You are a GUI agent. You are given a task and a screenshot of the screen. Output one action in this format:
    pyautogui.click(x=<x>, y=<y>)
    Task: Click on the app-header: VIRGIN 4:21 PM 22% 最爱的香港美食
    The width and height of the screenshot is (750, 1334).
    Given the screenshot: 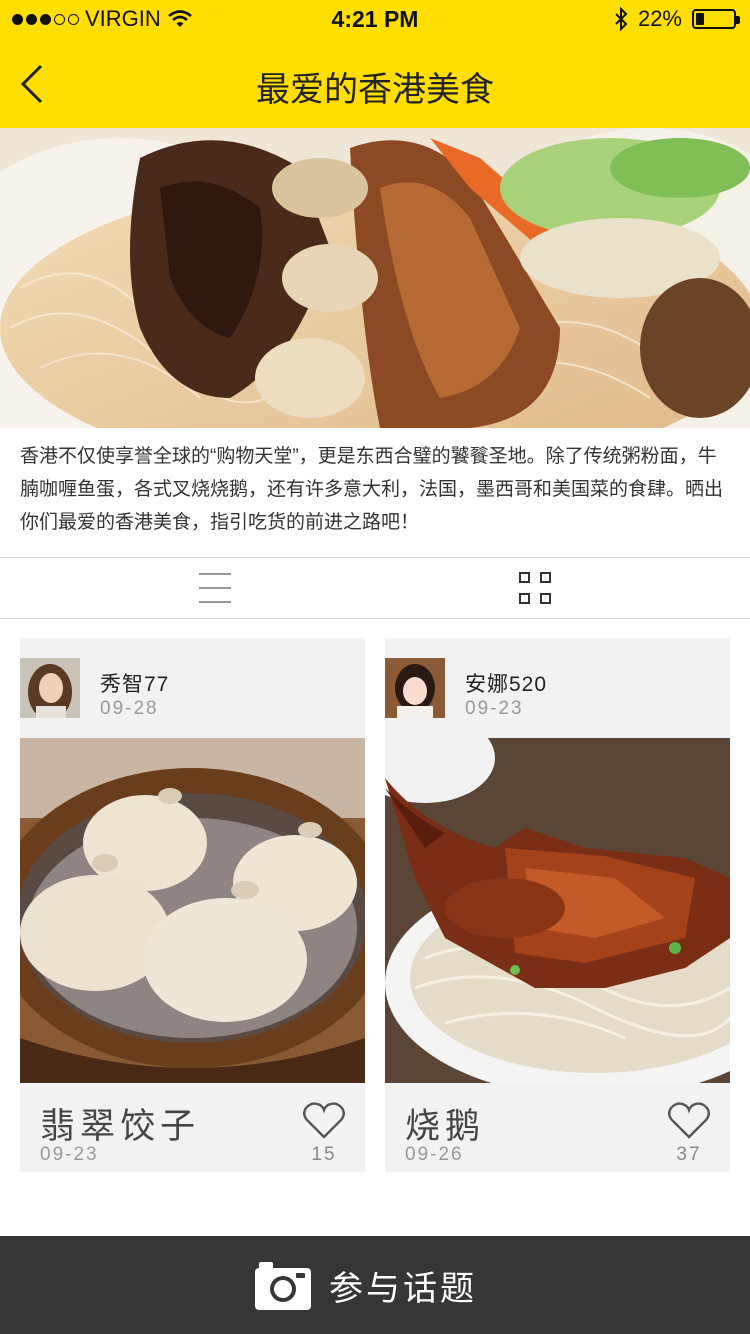 What is the action you would take?
    pyautogui.click(x=375, y=64)
    